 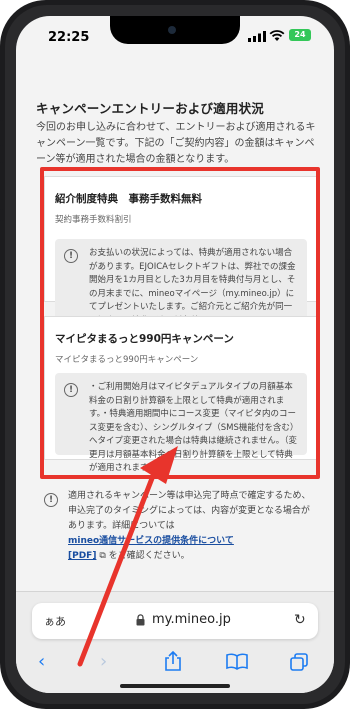 What do you see at coordinates (103, 661) in the screenshot?
I see `forward-icon: ›` at bounding box center [103, 661].